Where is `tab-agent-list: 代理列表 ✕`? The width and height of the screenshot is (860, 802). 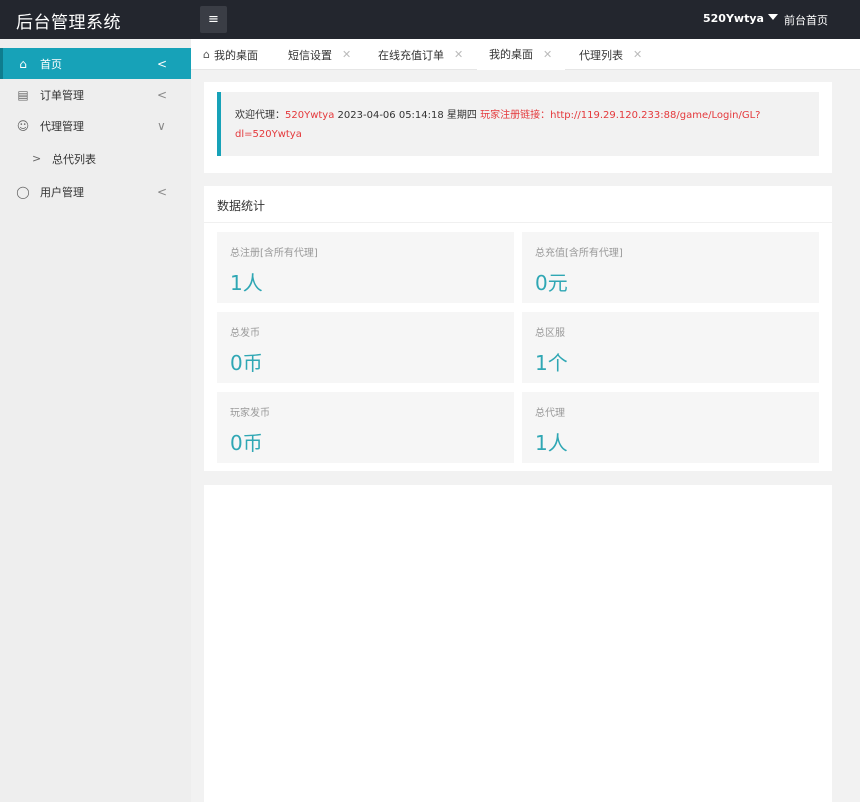 tab-agent-list: 代理列表 ✕ is located at coordinates (610, 54).